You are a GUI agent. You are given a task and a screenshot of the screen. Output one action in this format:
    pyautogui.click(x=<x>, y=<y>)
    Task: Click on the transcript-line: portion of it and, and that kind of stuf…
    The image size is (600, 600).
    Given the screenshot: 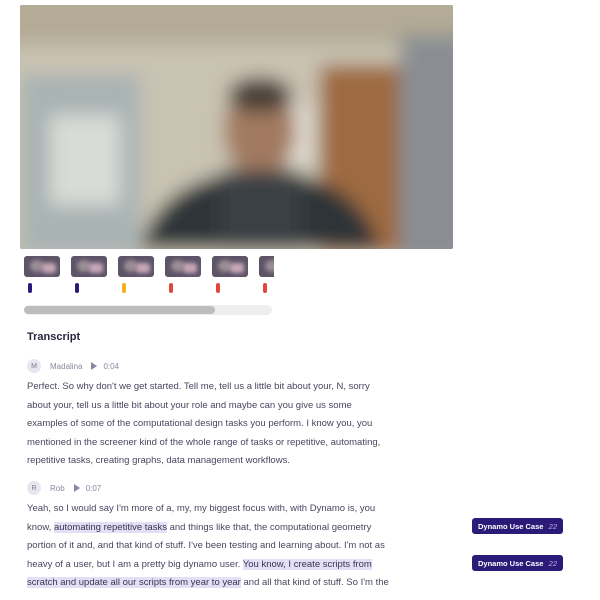 What is the action you would take?
    pyautogui.click(x=206, y=545)
    